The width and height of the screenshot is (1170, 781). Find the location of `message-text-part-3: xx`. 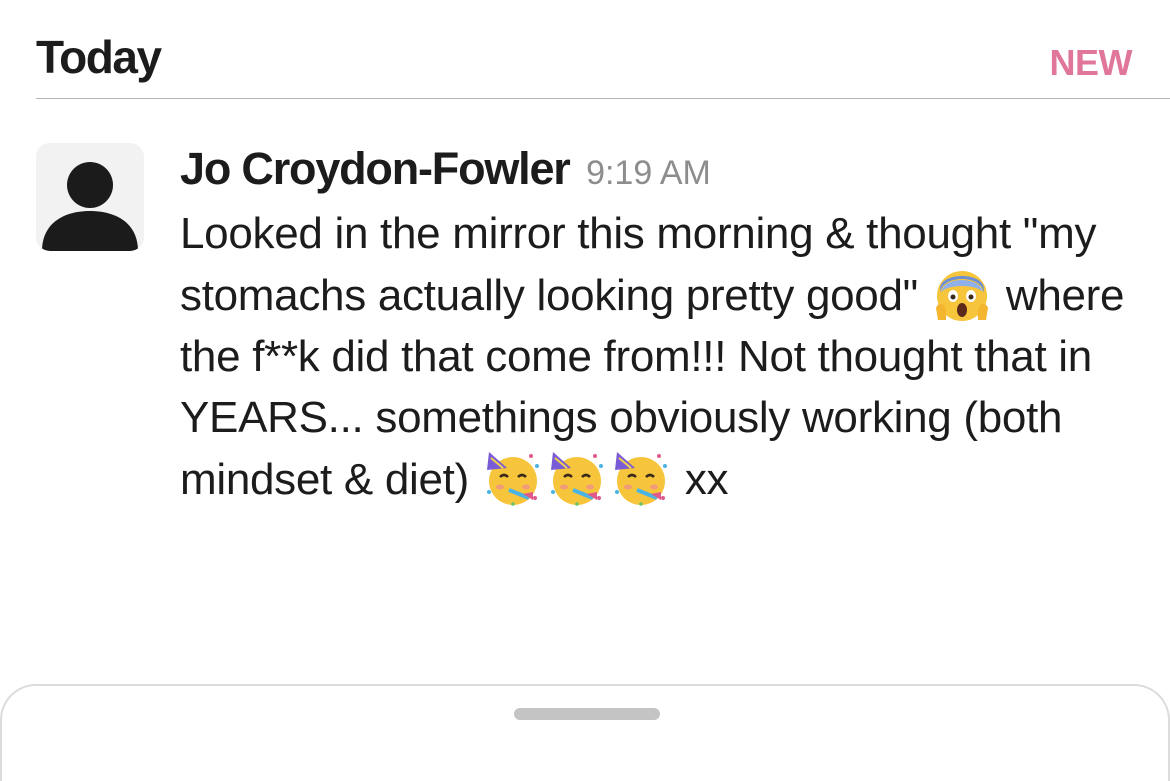

message-text-part-3: xx is located at coordinates (706, 479).